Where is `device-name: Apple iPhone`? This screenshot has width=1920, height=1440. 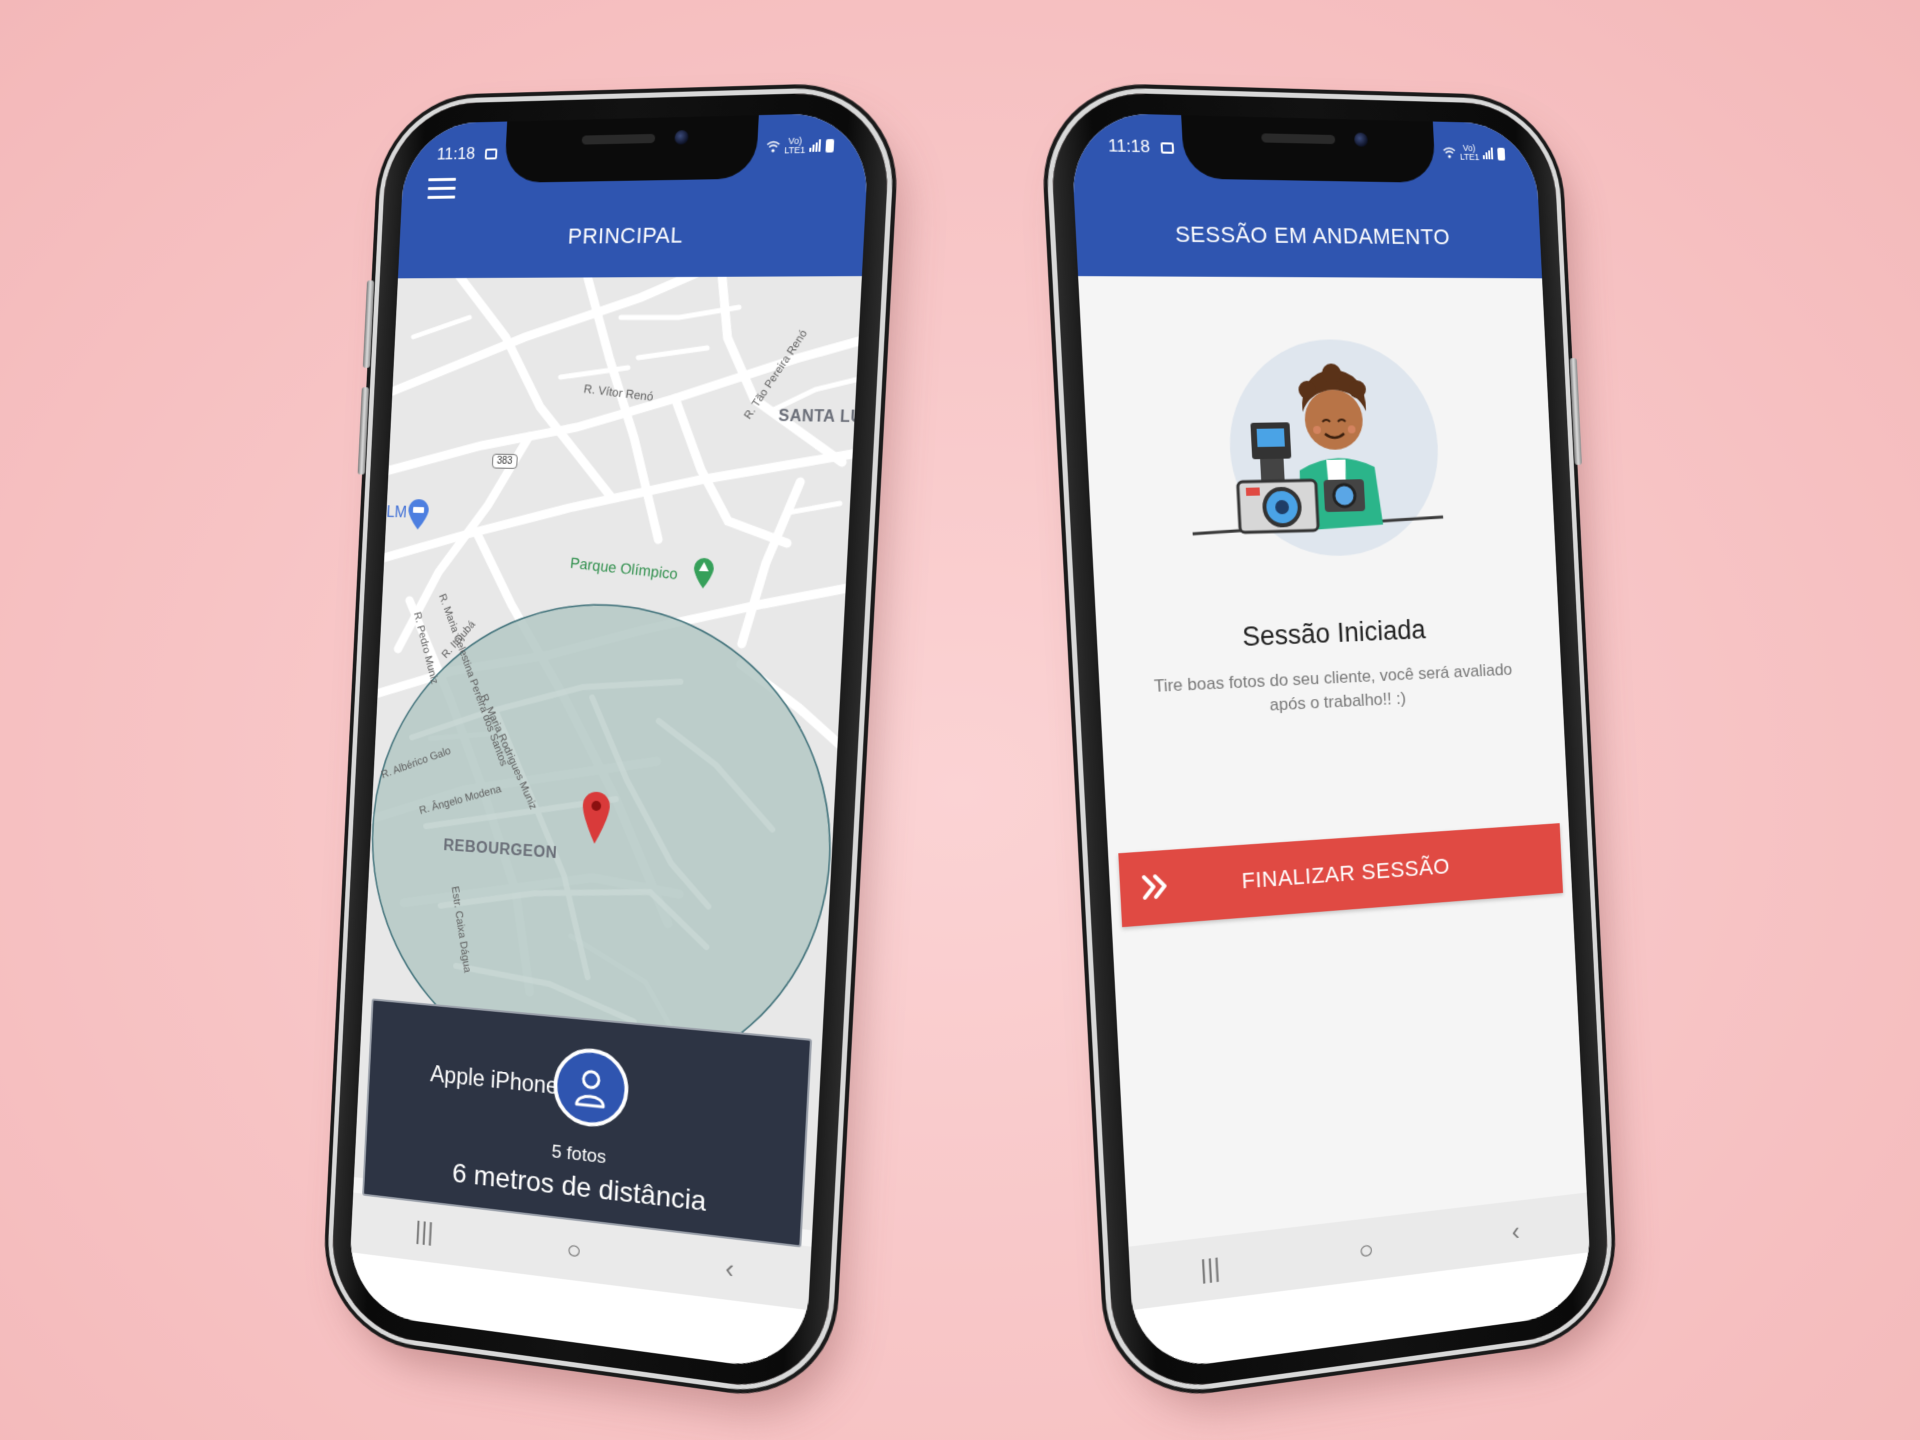
device-name: Apple iPhone is located at coordinates (494, 1080).